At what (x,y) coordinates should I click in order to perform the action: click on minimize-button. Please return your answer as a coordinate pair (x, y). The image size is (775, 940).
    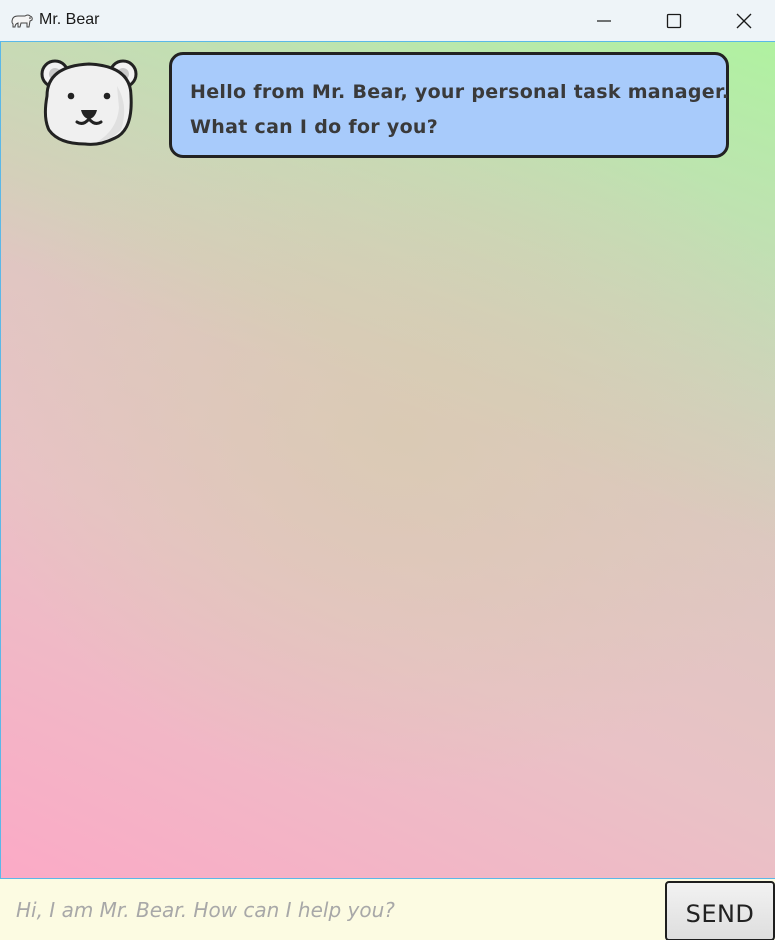
    Looking at the image, I should click on (604, 20).